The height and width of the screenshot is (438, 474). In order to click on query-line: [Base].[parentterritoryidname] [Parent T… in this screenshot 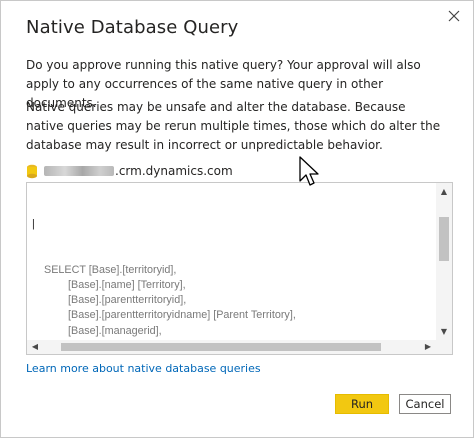, I will do `click(164, 315)`.